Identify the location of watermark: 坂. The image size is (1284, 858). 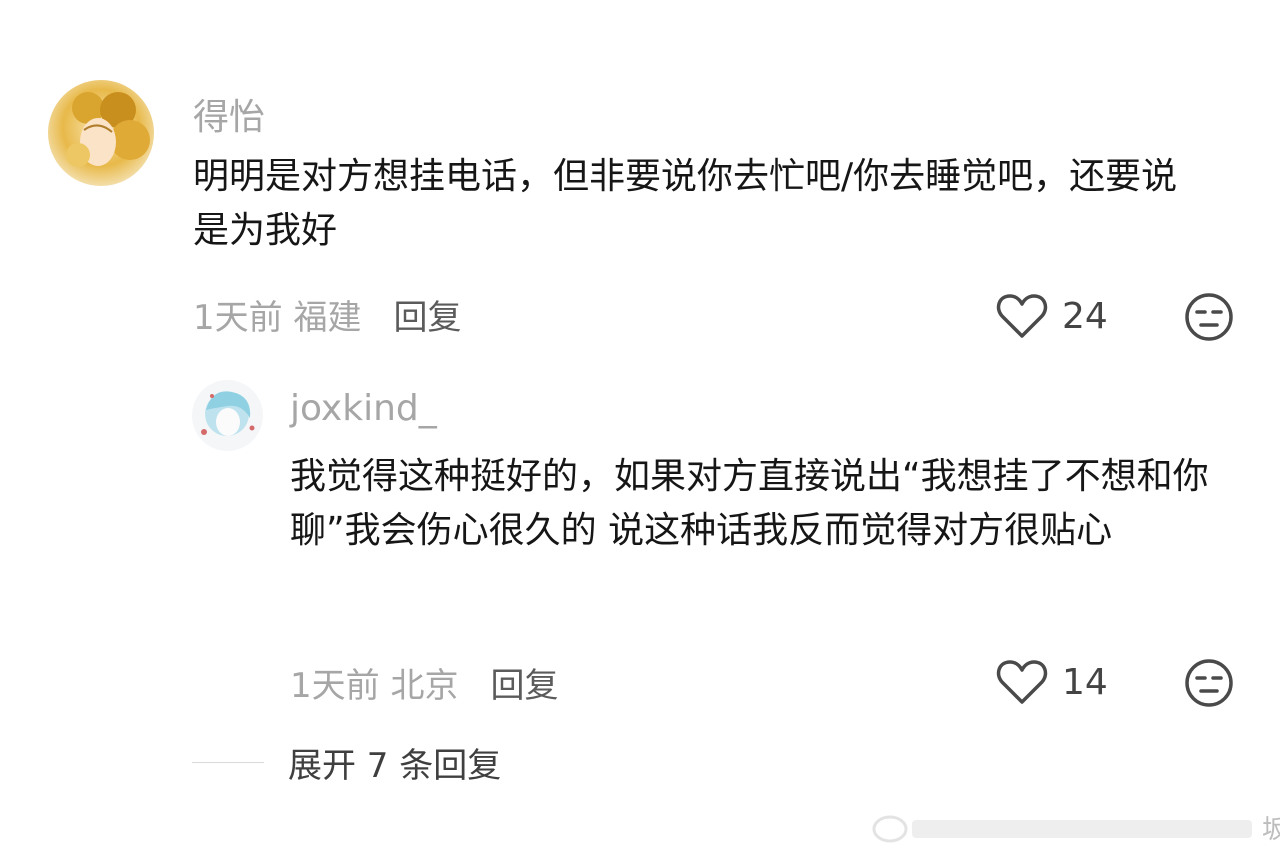
(1076, 830).